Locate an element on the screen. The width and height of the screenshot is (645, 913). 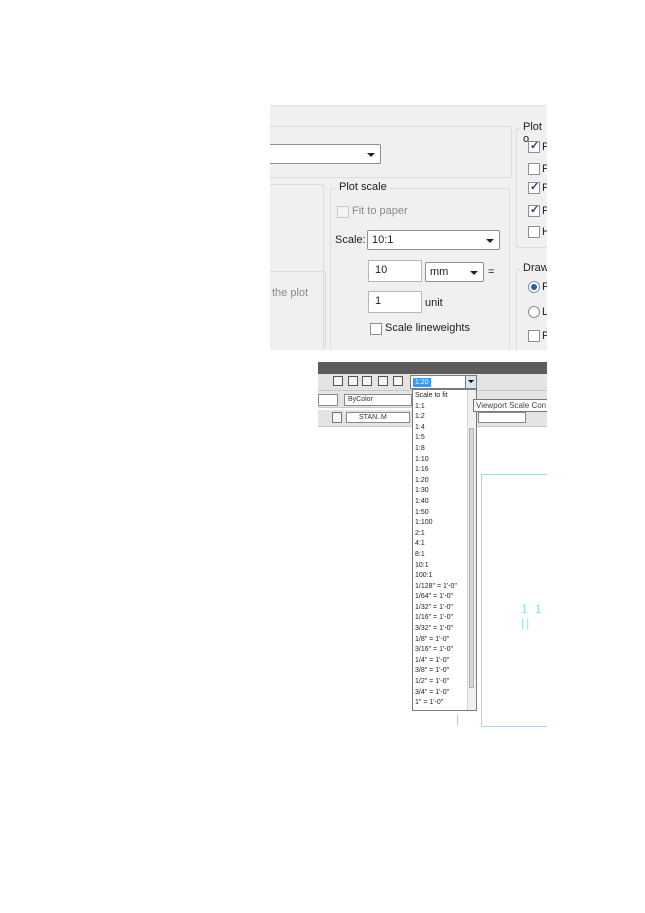
polygonal-viewport-icon is located at coordinates (353, 381).